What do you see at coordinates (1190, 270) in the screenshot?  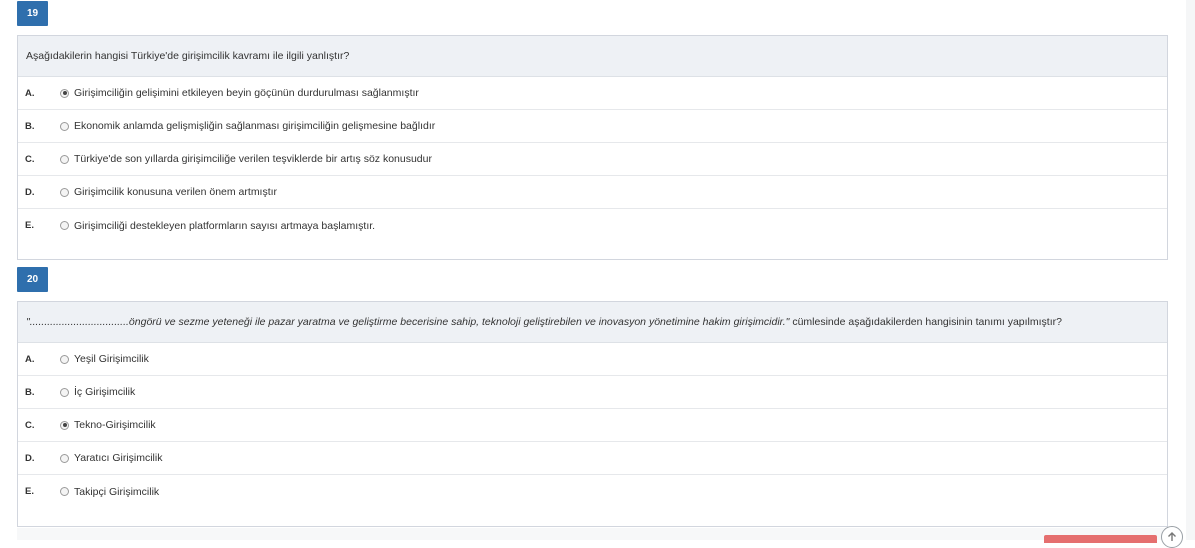 I see `page-right-edge` at bounding box center [1190, 270].